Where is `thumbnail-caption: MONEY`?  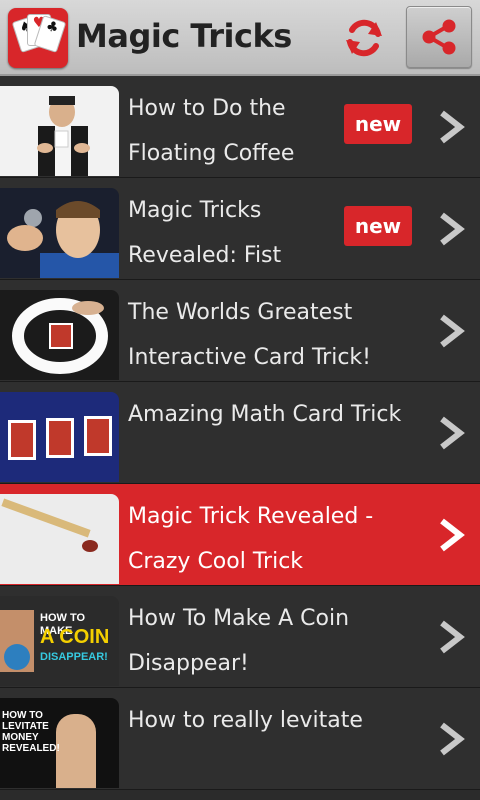
thumbnail-caption: MONEY is located at coordinates (20, 737).